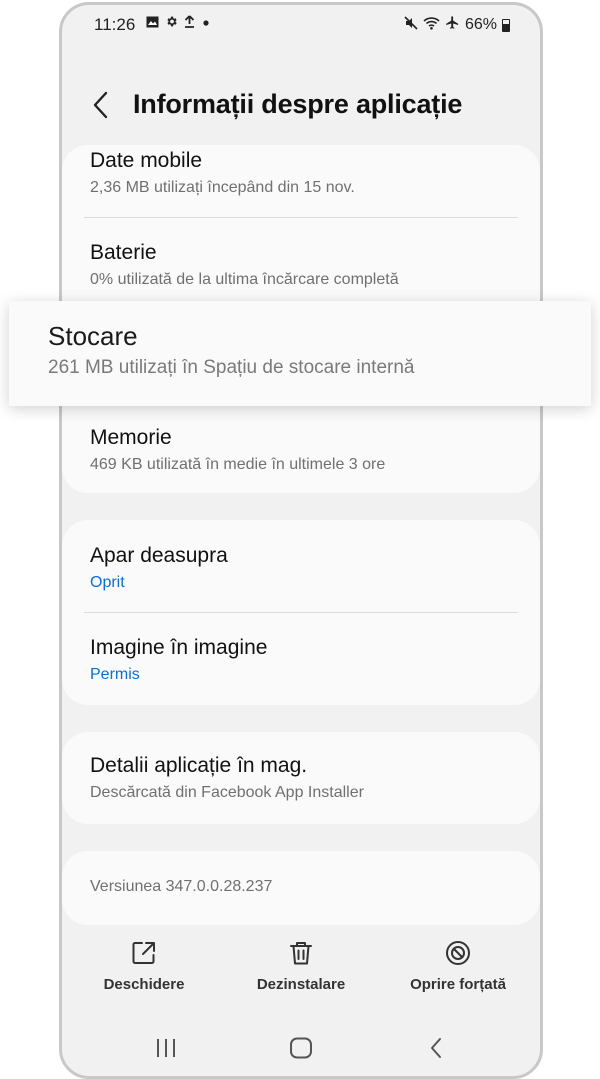 The height and width of the screenshot is (1079, 600). I want to click on version-text: Versiunea 347.0.0.28.237, so click(181, 886).